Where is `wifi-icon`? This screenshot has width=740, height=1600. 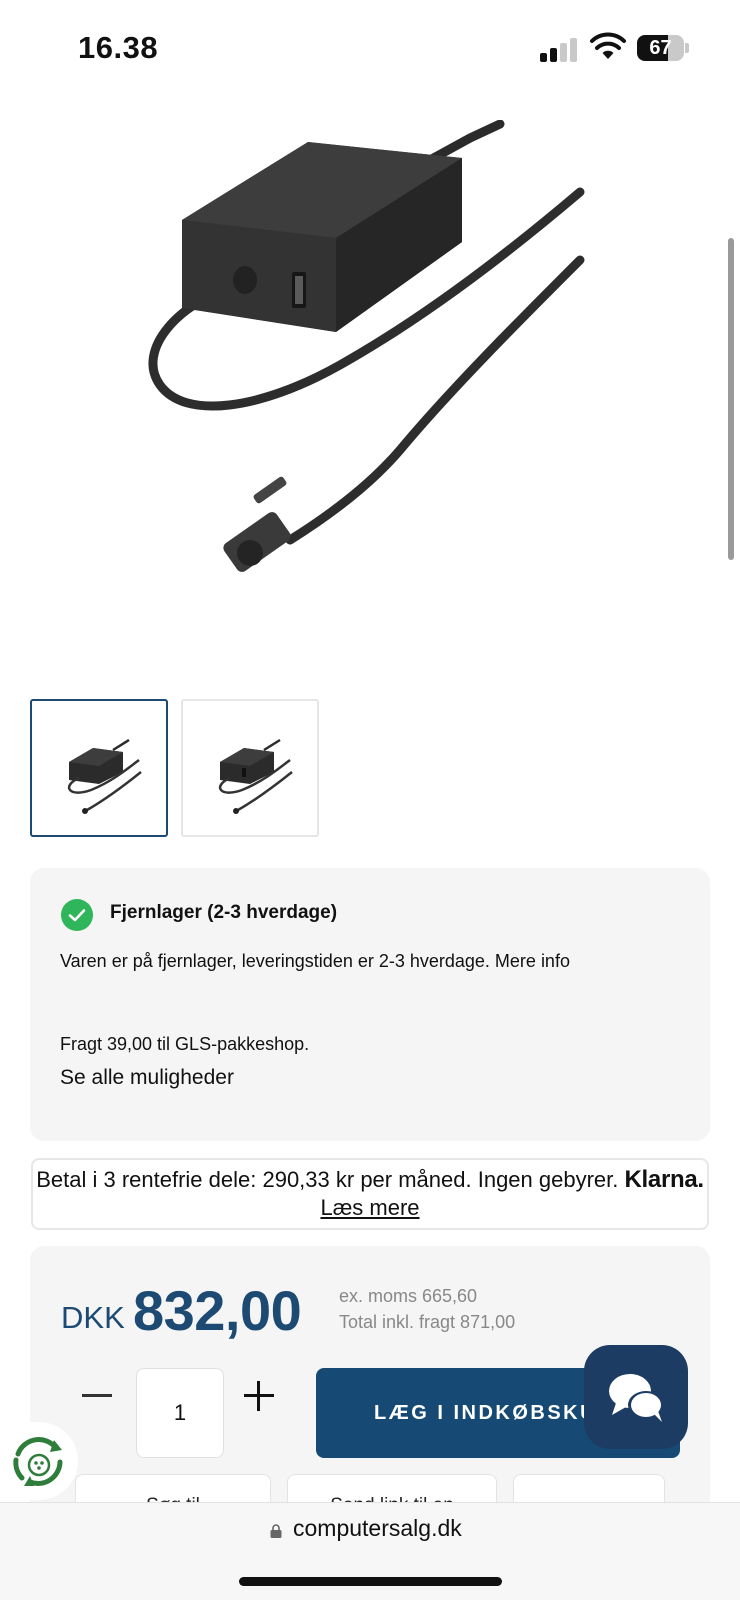 wifi-icon is located at coordinates (608, 45).